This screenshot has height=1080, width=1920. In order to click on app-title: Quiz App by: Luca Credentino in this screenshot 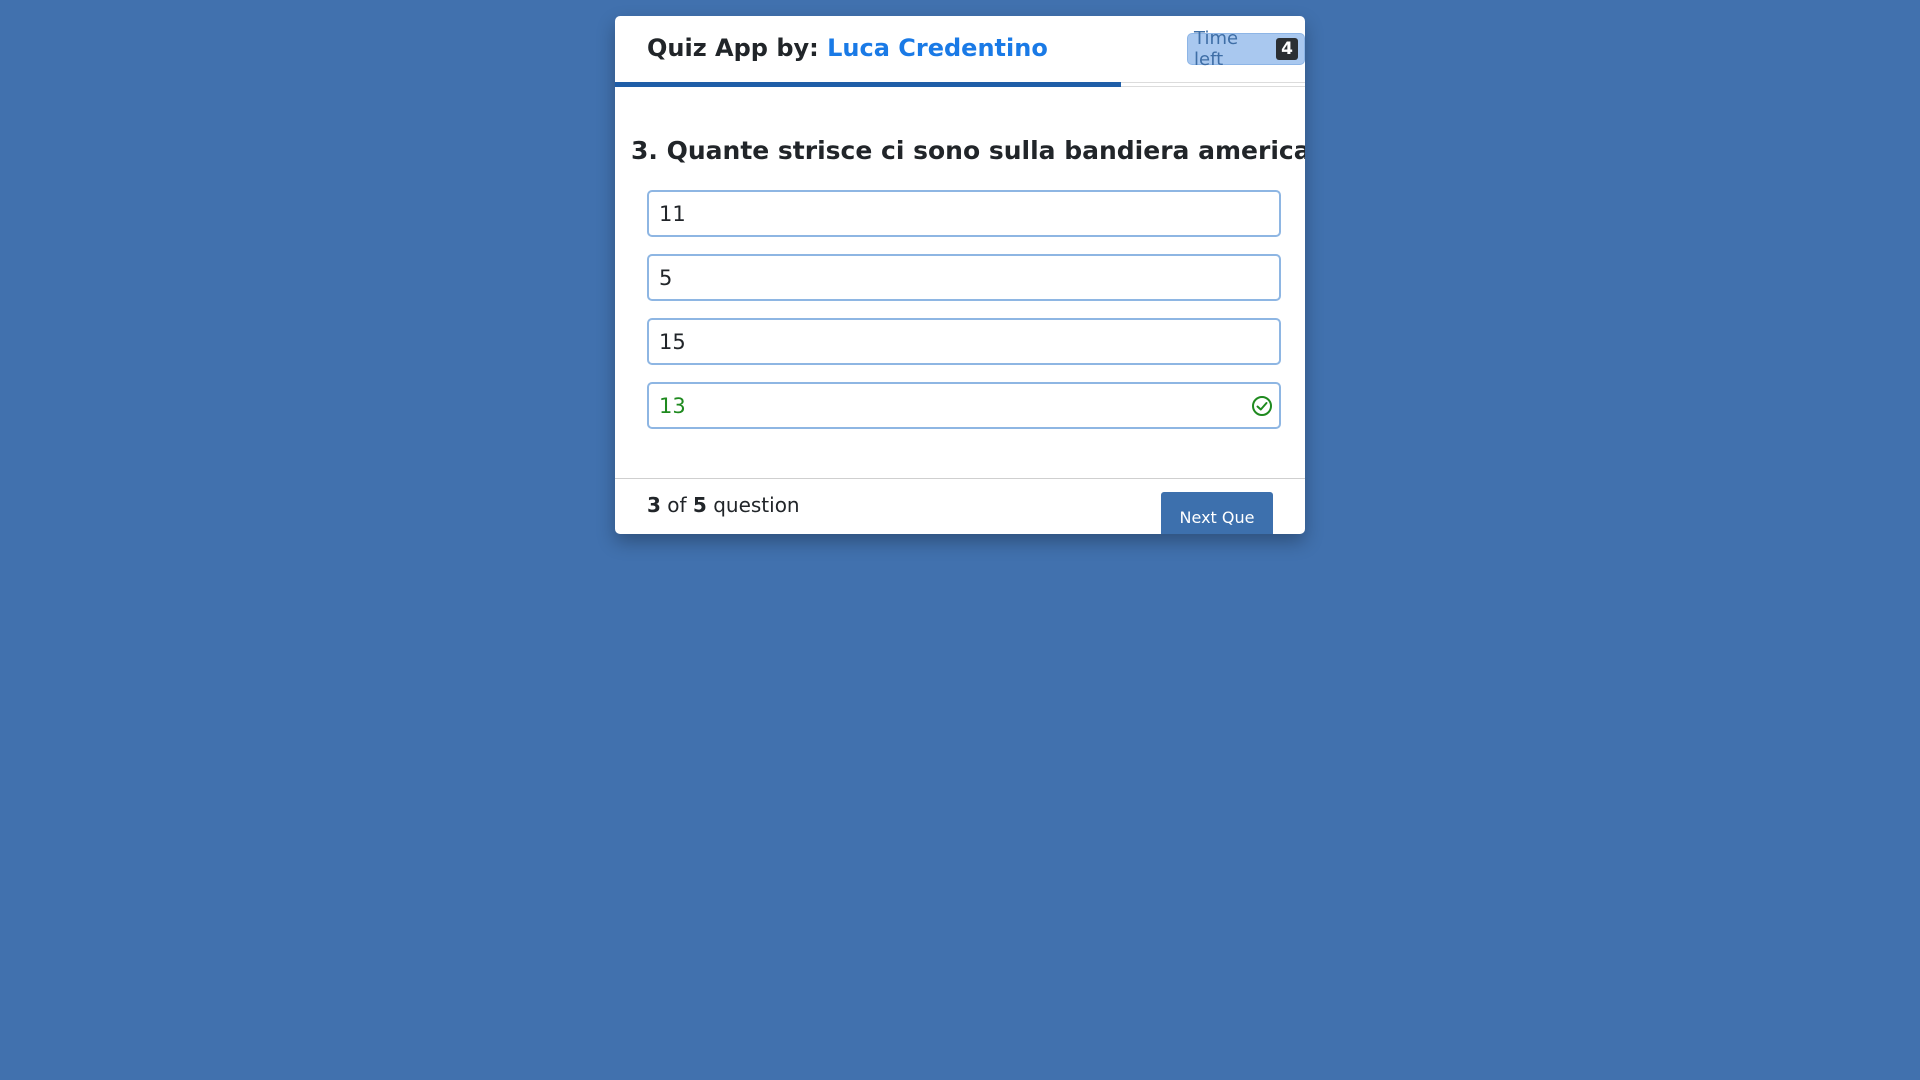, I will do `click(847, 48)`.